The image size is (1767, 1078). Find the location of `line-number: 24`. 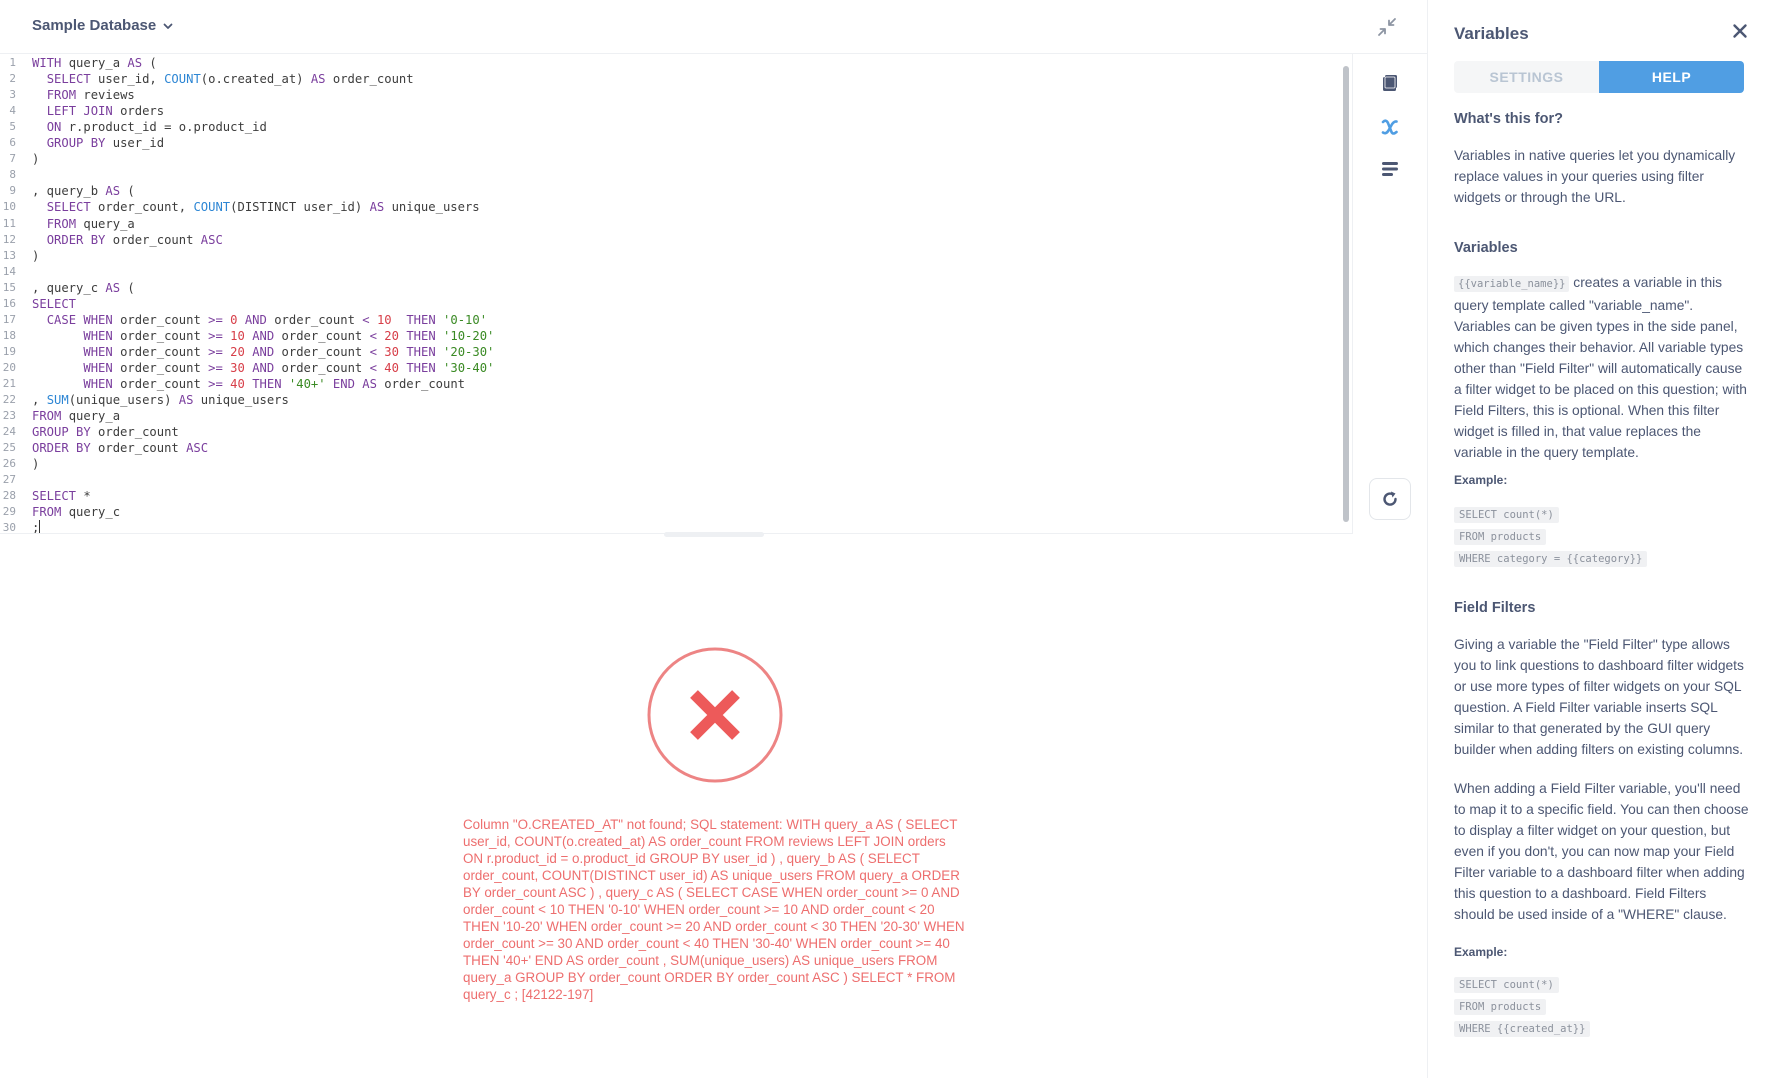

line-number: 24 is located at coordinates (9, 432).